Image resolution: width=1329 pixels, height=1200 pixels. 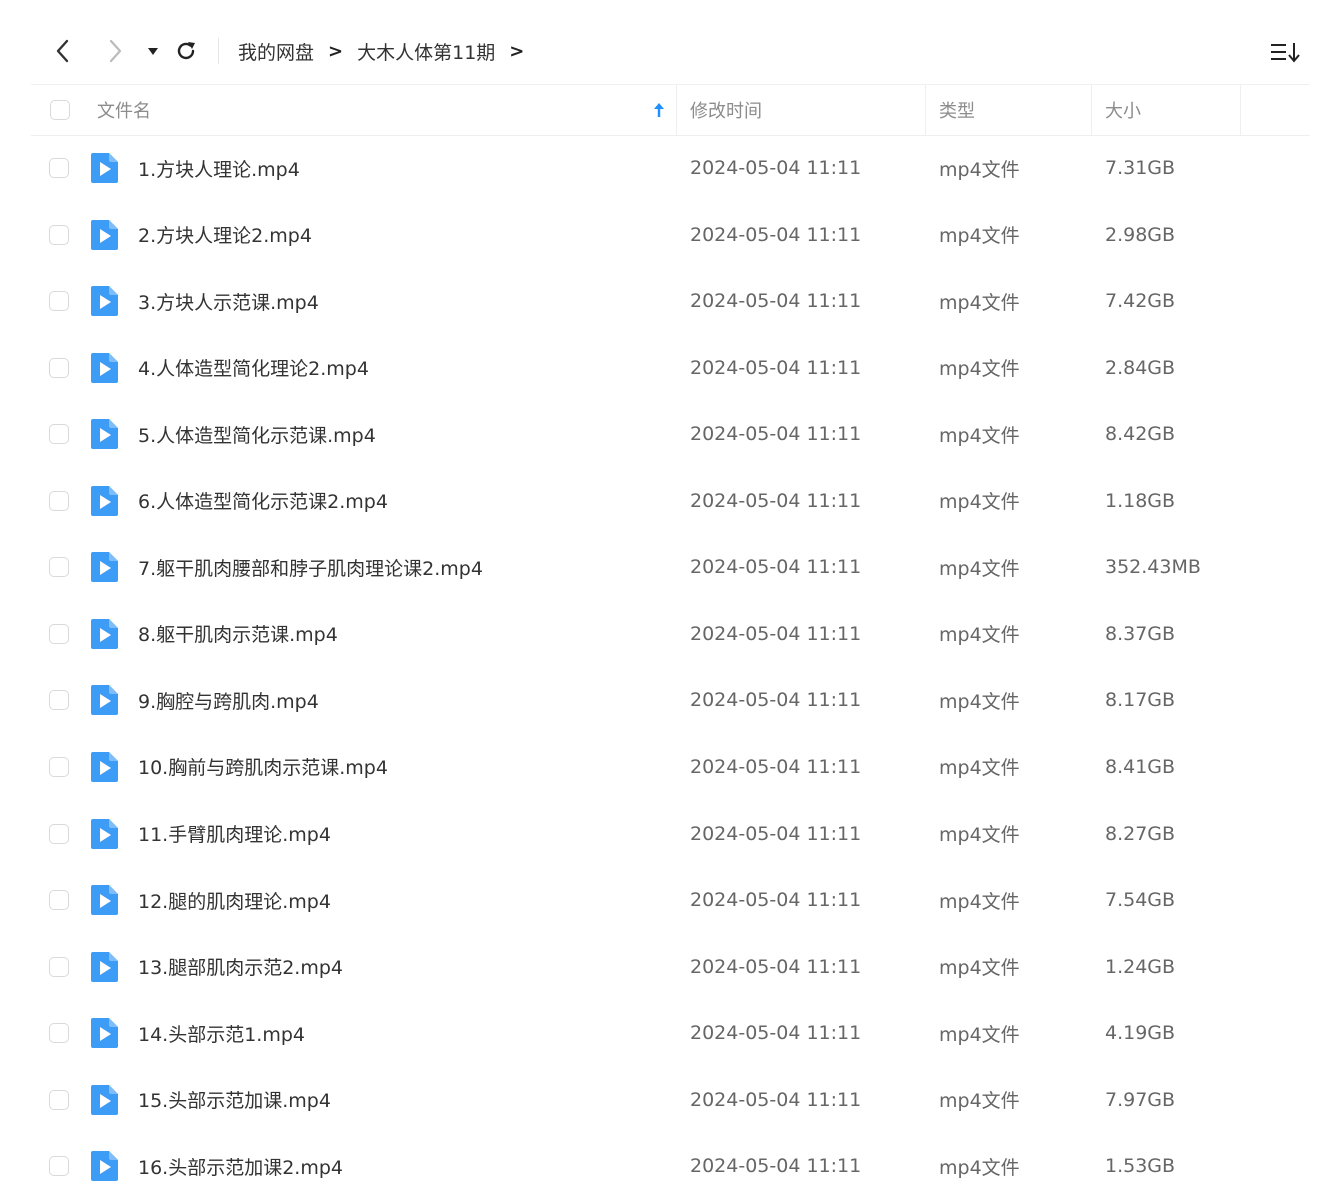 I want to click on file-size: 7.31GB, so click(x=1140, y=168).